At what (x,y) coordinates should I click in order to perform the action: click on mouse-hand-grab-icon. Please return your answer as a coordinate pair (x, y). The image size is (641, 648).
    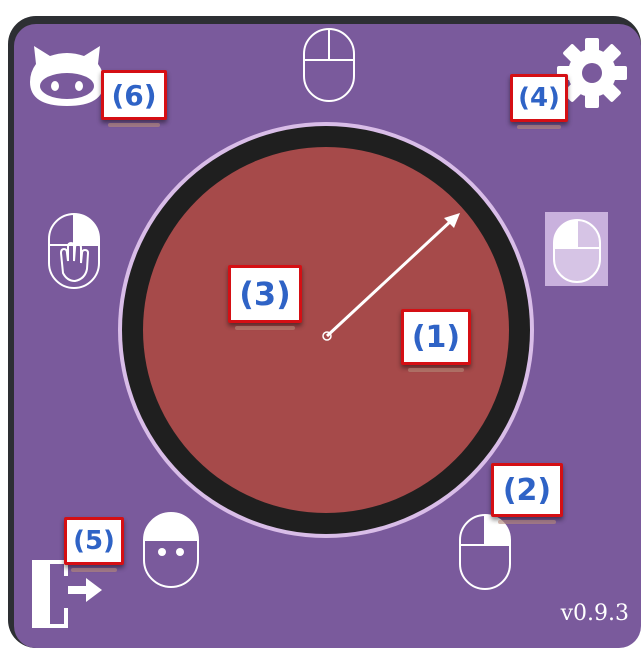
    Looking at the image, I should click on (74, 251).